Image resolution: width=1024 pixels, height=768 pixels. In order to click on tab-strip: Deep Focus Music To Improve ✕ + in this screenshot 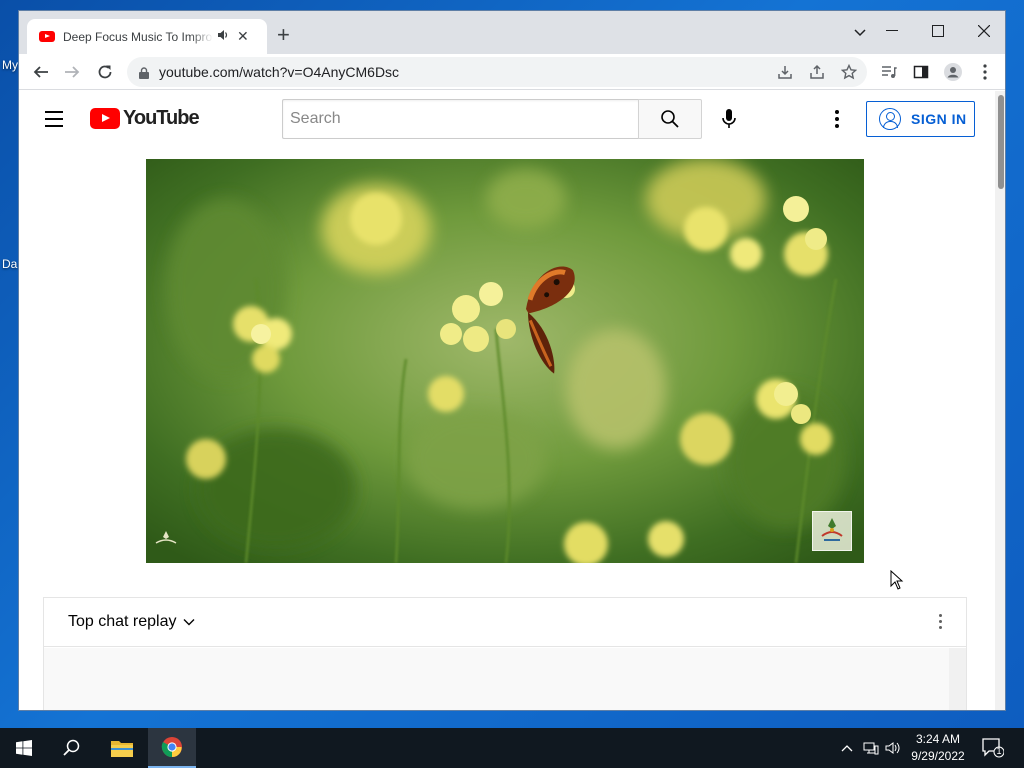, I will do `click(512, 32)`.